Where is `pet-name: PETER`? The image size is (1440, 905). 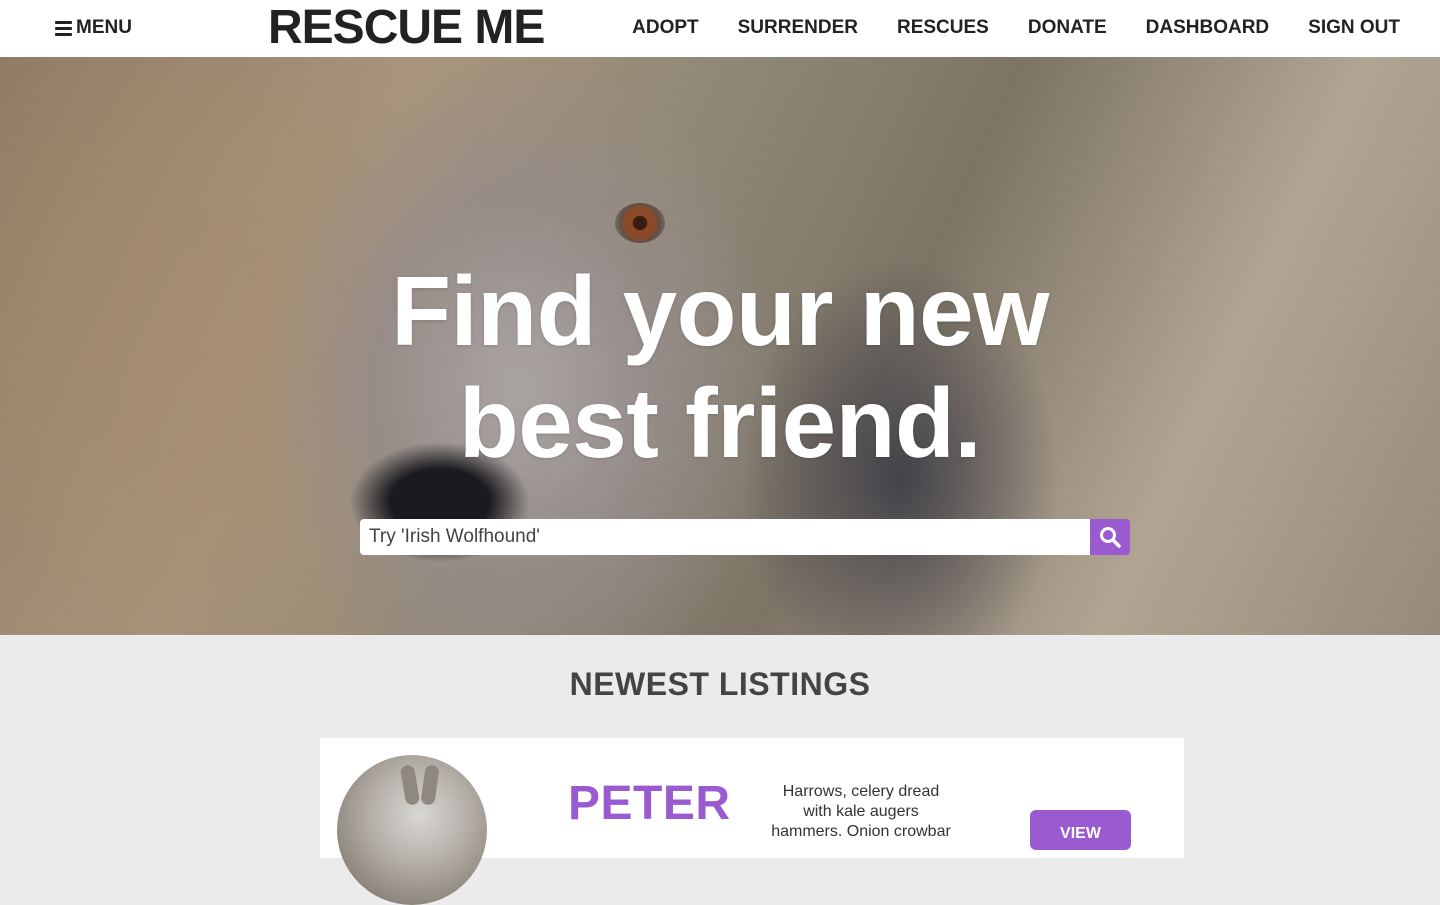
pet-name: PETER is located at coordinates (649, 803).